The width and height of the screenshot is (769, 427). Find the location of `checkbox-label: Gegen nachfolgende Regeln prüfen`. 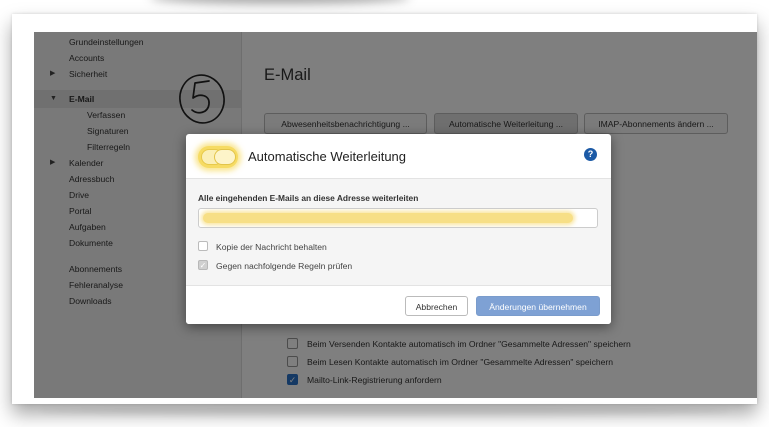

checkbox-label: Gegen nachfolgende Regeln prüfen is located at coordinates (284, 266).